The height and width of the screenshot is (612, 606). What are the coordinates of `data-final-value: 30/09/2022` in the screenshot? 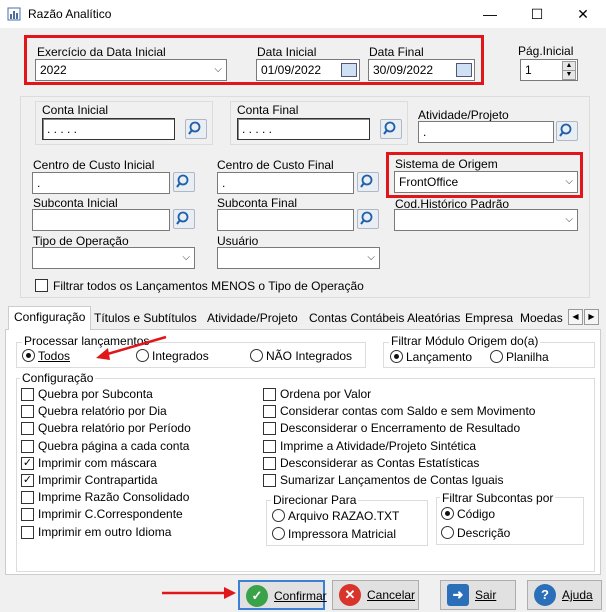 It's located at (403, 70).